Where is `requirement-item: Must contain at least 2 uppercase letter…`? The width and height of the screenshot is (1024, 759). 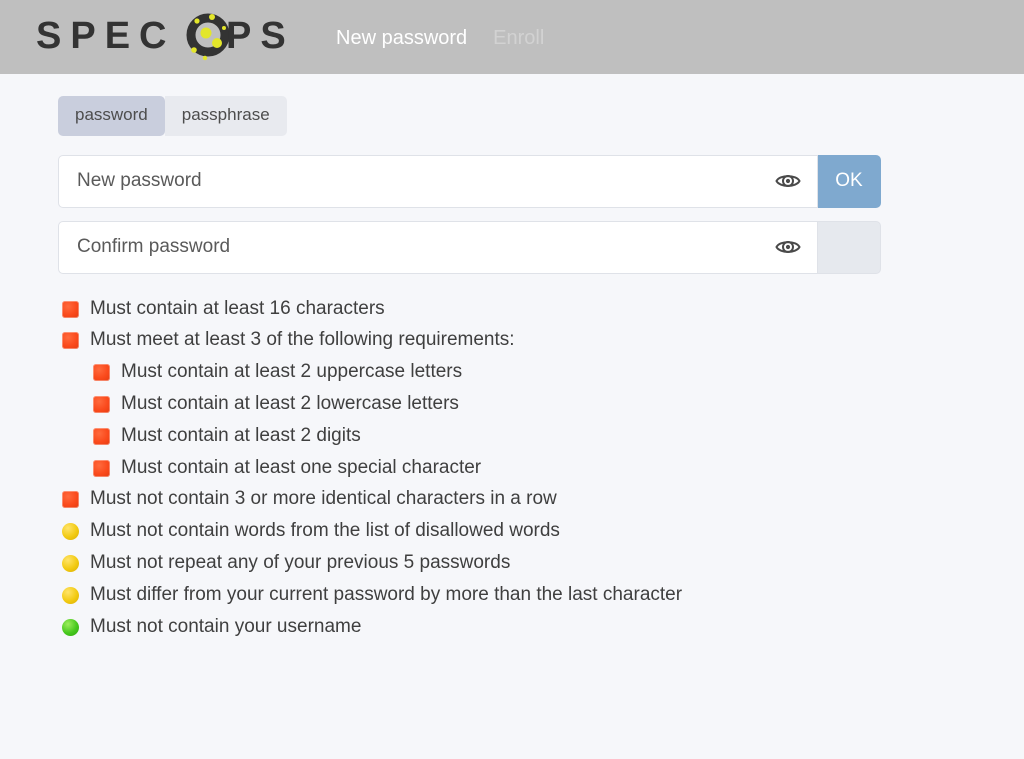
requirement-item: Must contain at least 2 uppercase letter… is located at coordinates (558, 372).